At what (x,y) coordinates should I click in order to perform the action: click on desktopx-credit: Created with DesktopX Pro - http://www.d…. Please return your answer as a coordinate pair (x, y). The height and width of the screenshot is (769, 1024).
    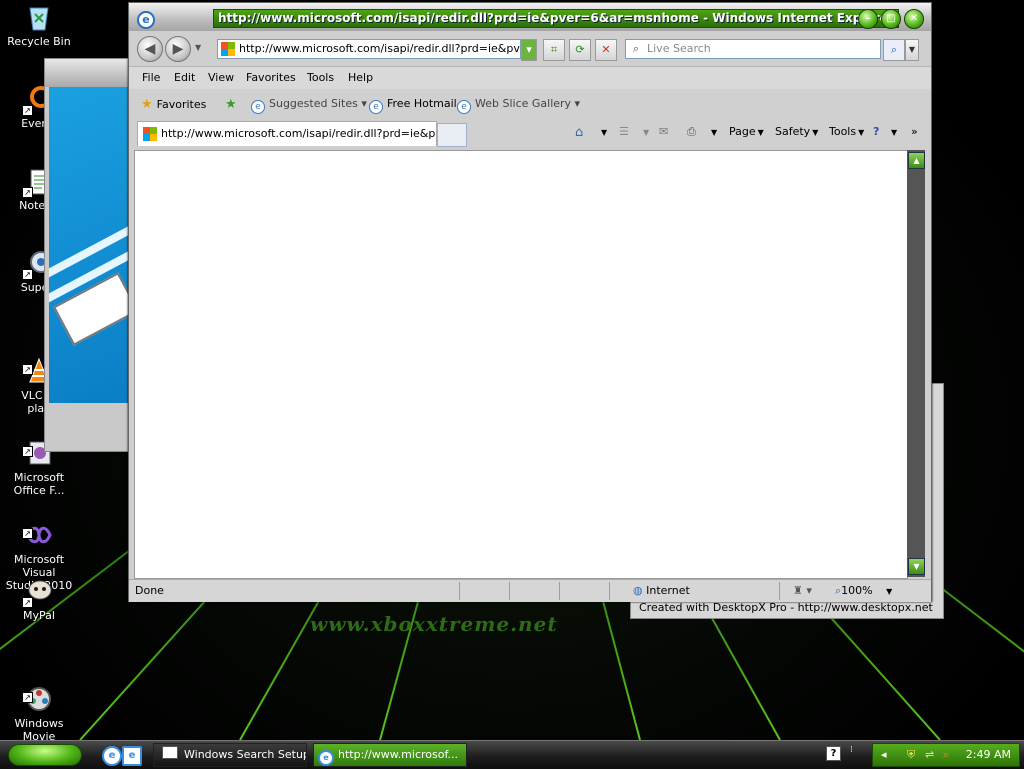
    Looking at the image, I should click on (786, 607).